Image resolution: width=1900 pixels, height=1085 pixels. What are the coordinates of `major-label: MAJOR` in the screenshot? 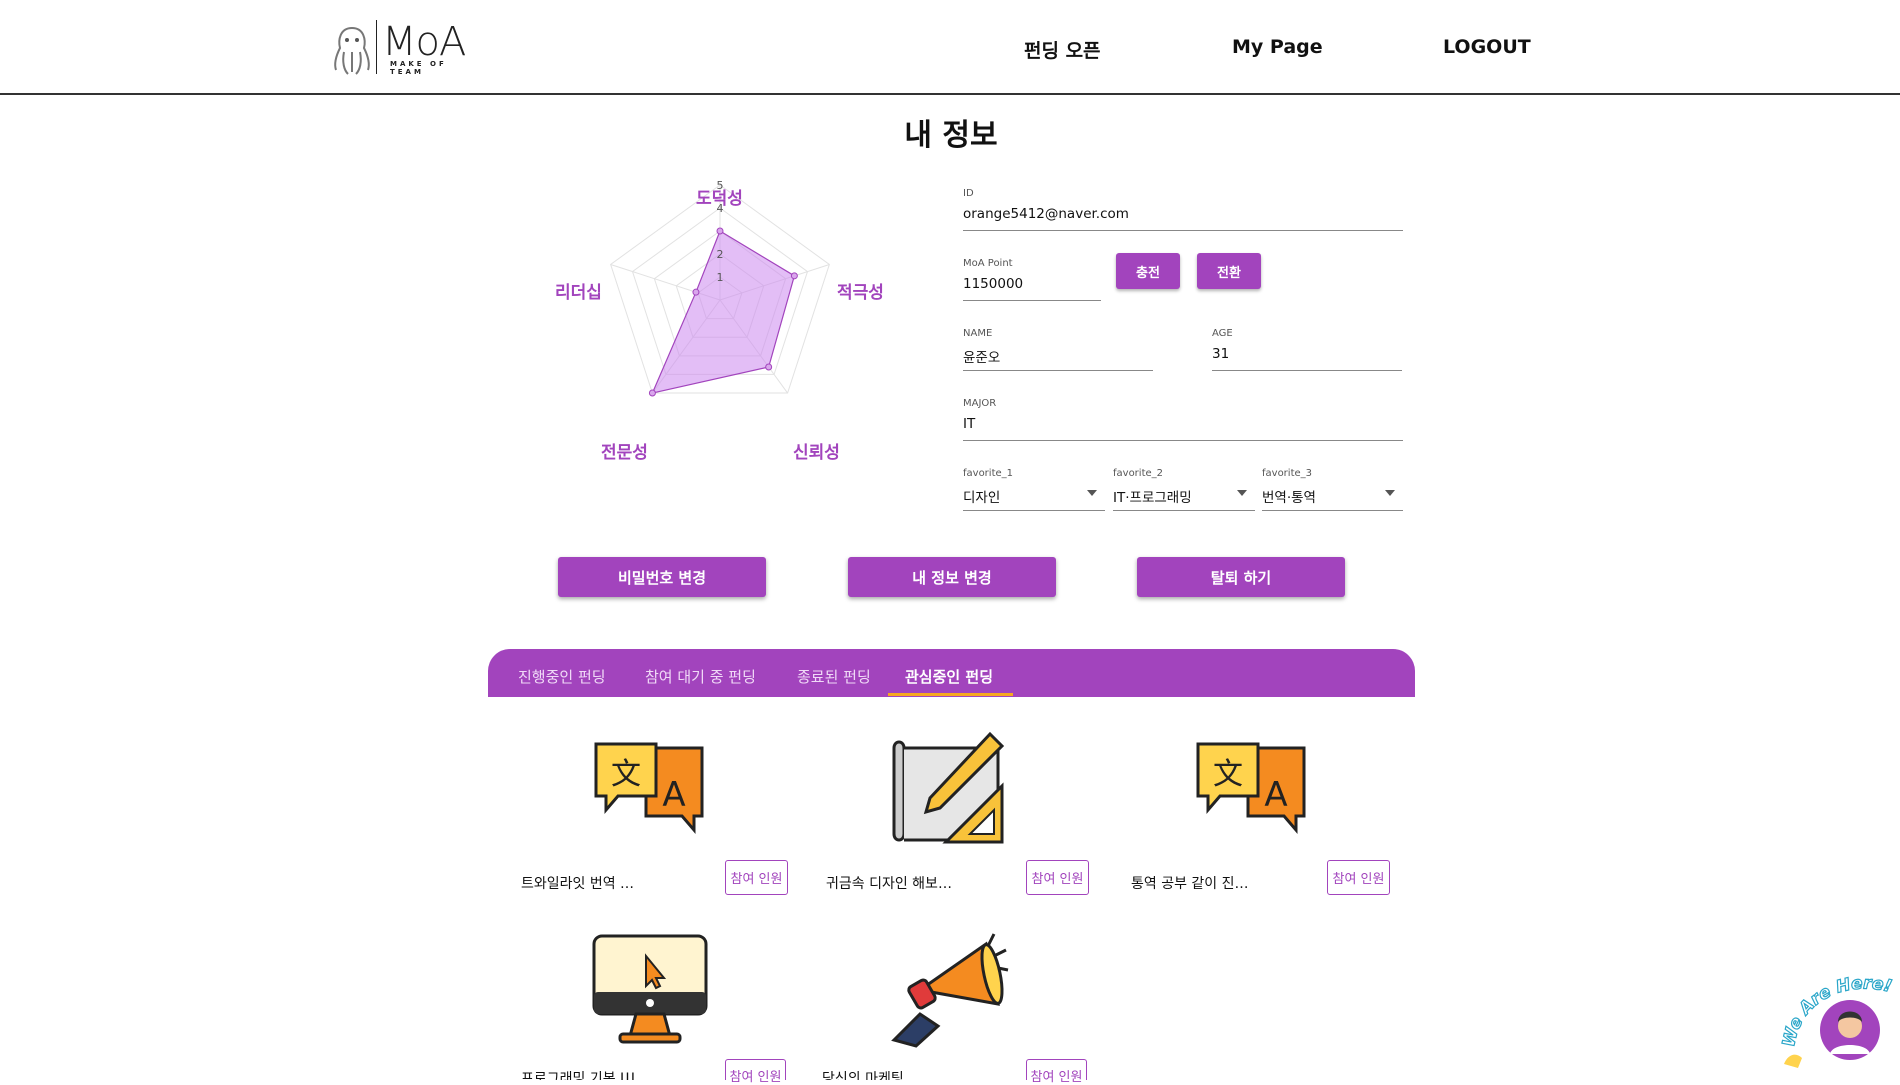 It's located at (980, 403).